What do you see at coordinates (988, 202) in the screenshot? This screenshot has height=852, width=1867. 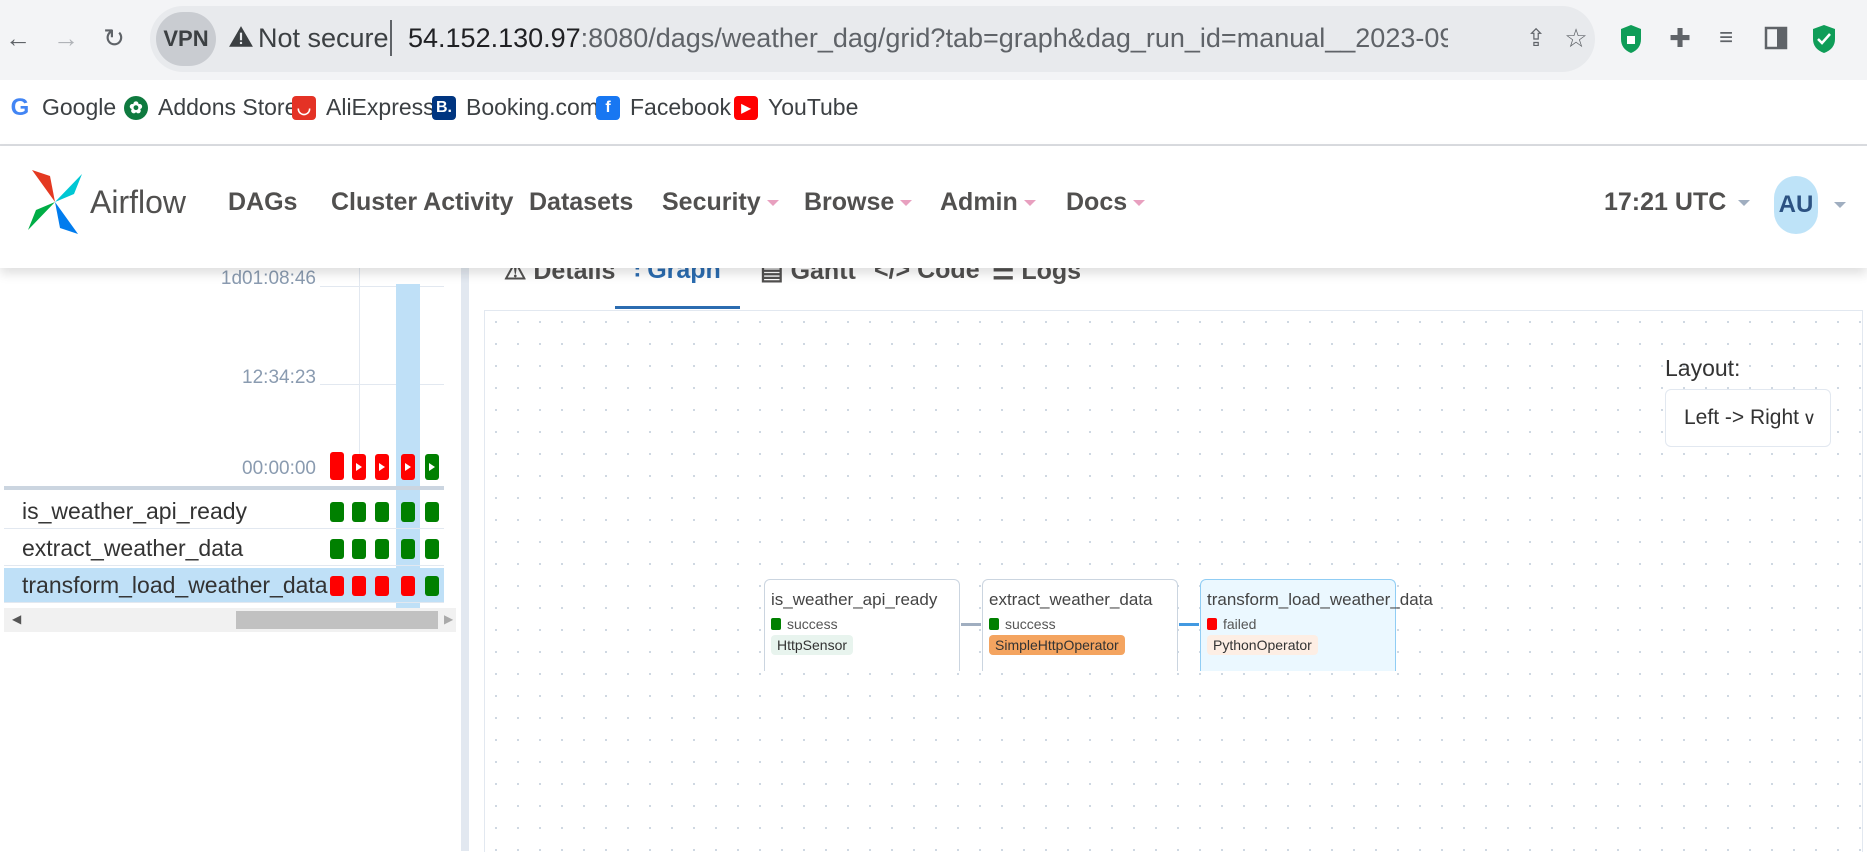 I see `nav-admin: Admin` at bounding box center [988, 202].